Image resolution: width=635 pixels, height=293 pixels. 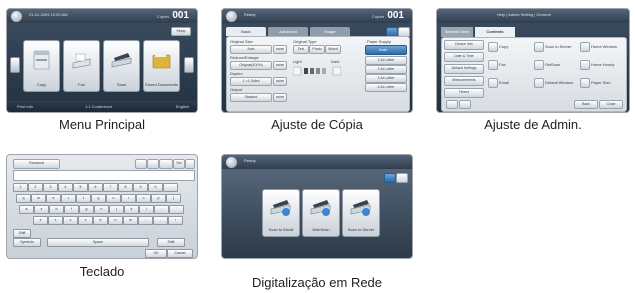 What do you see at coordinates (330, 31) in the screenshot?
I see `tab-image: Image` at bounding box center [330, 31].